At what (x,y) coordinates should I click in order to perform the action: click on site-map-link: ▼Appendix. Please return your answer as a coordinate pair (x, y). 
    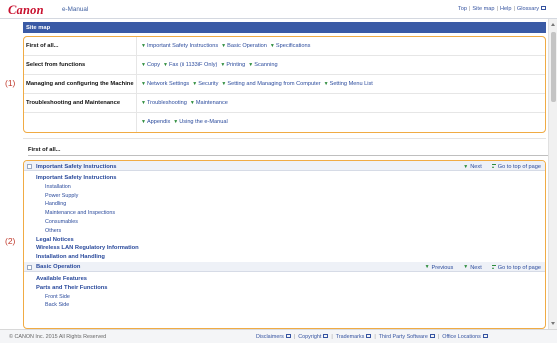
    Looking at the image, I should click on (155, 122).